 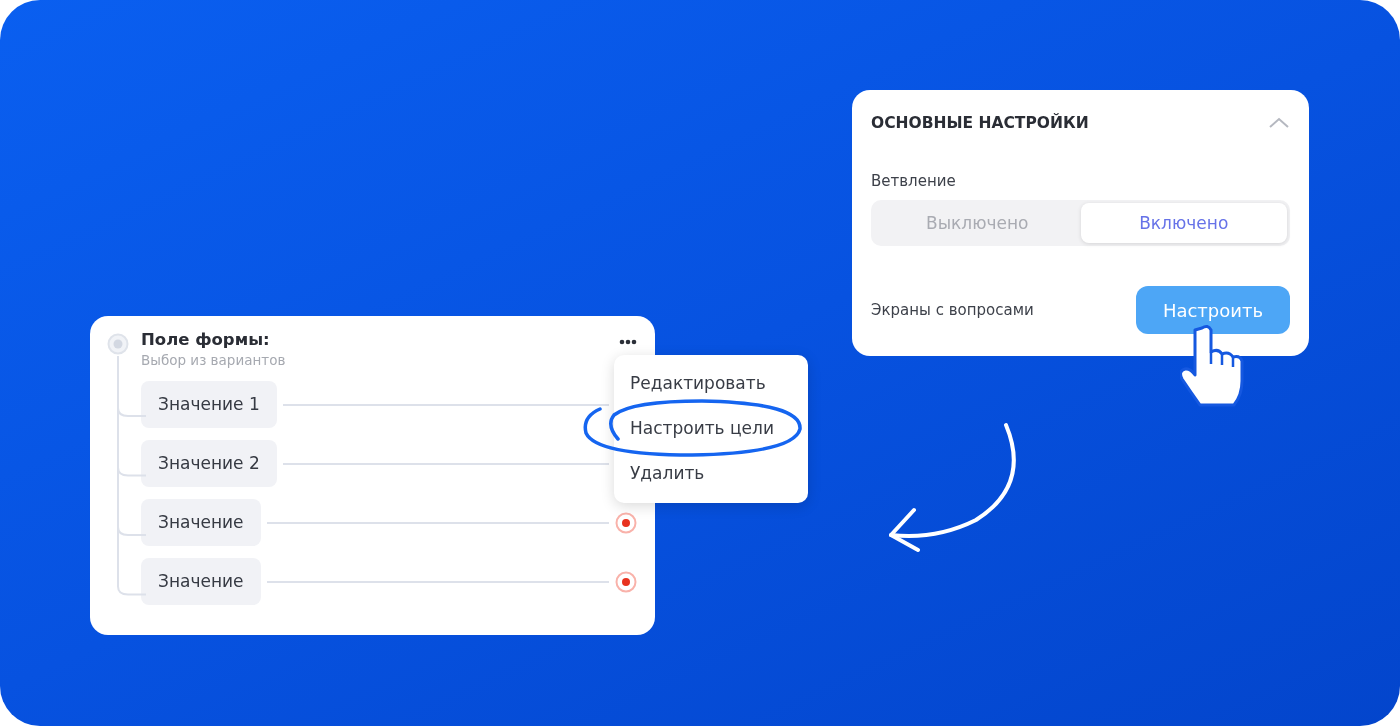 I want to click on field-label: Ветвление, so click(x=914, y=181).